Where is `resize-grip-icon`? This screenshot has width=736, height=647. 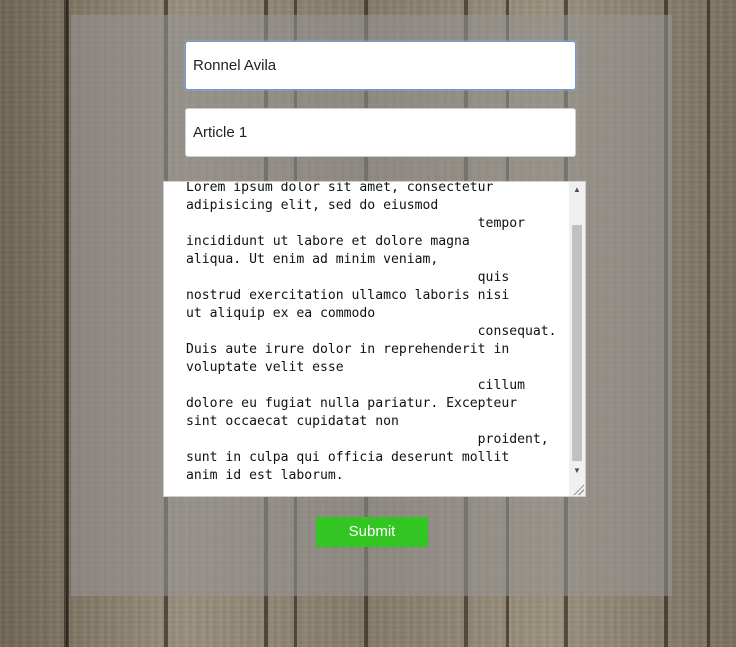
resize-grip-icon is located at coordinates (578, 489).